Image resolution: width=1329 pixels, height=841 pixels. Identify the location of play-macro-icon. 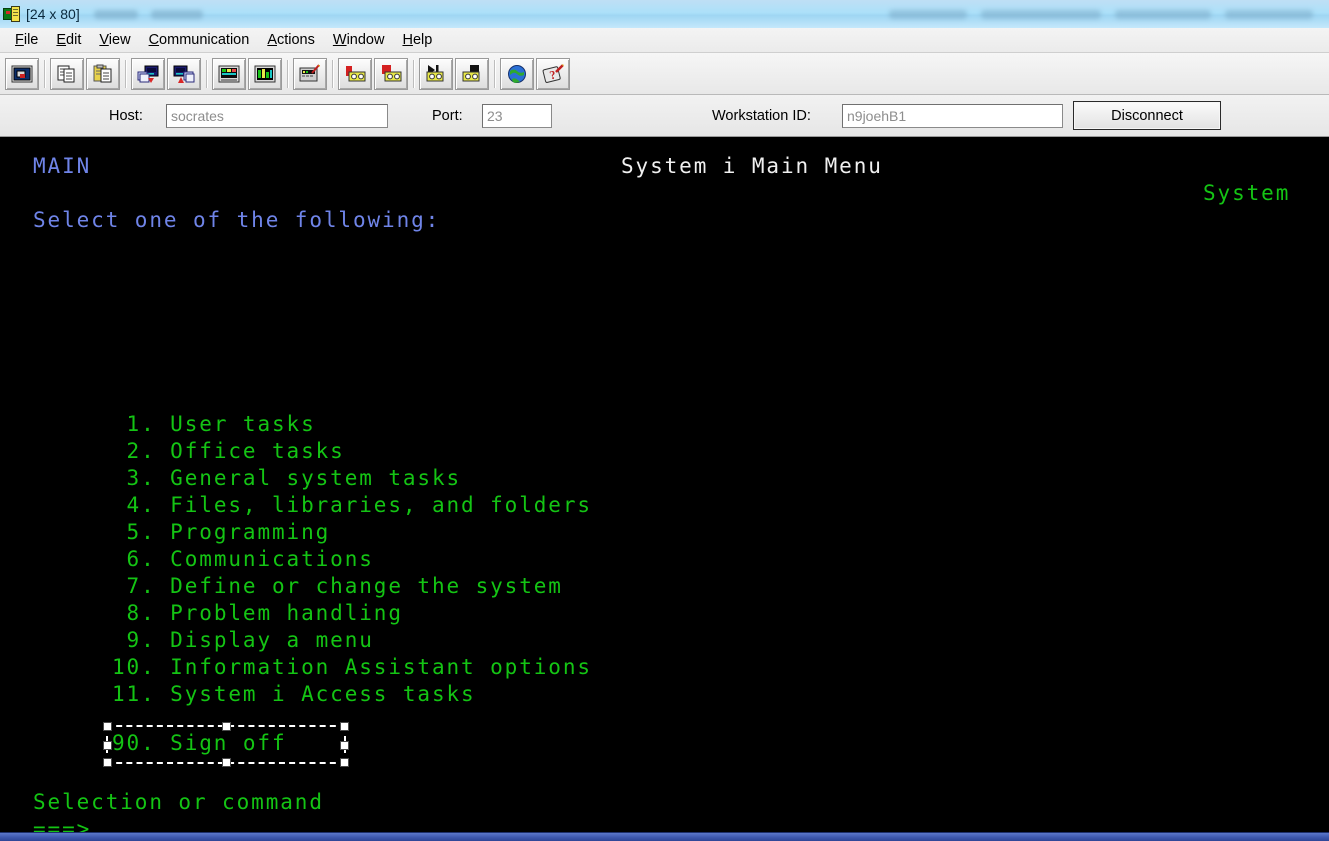
(435, 72).